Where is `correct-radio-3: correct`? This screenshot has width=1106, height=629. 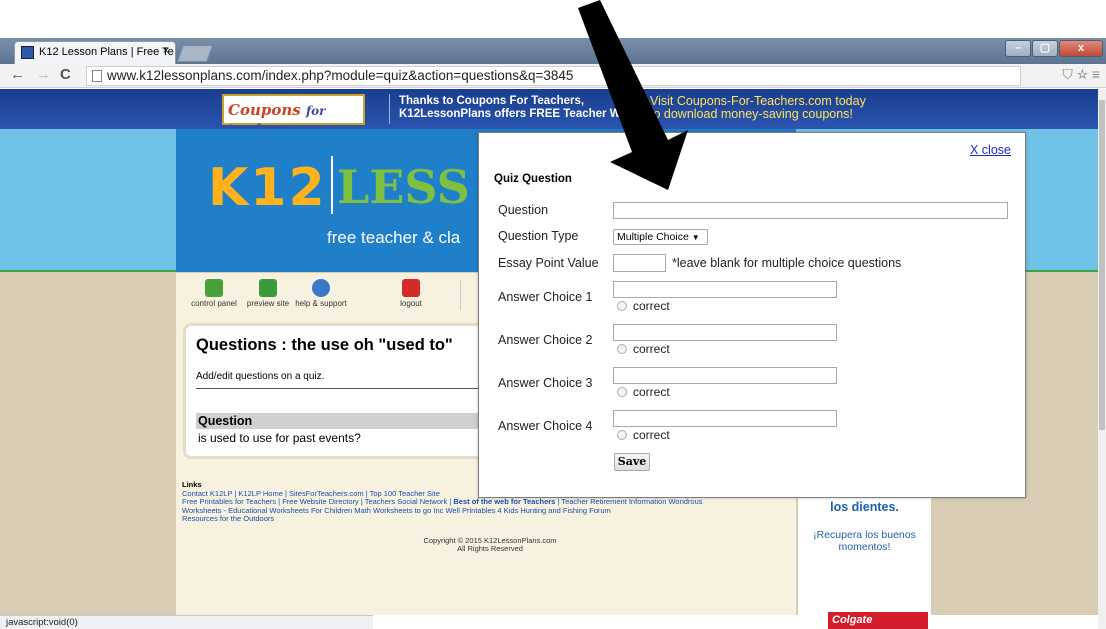 correct-radio-3: correct is located at coordinates (643, 392).